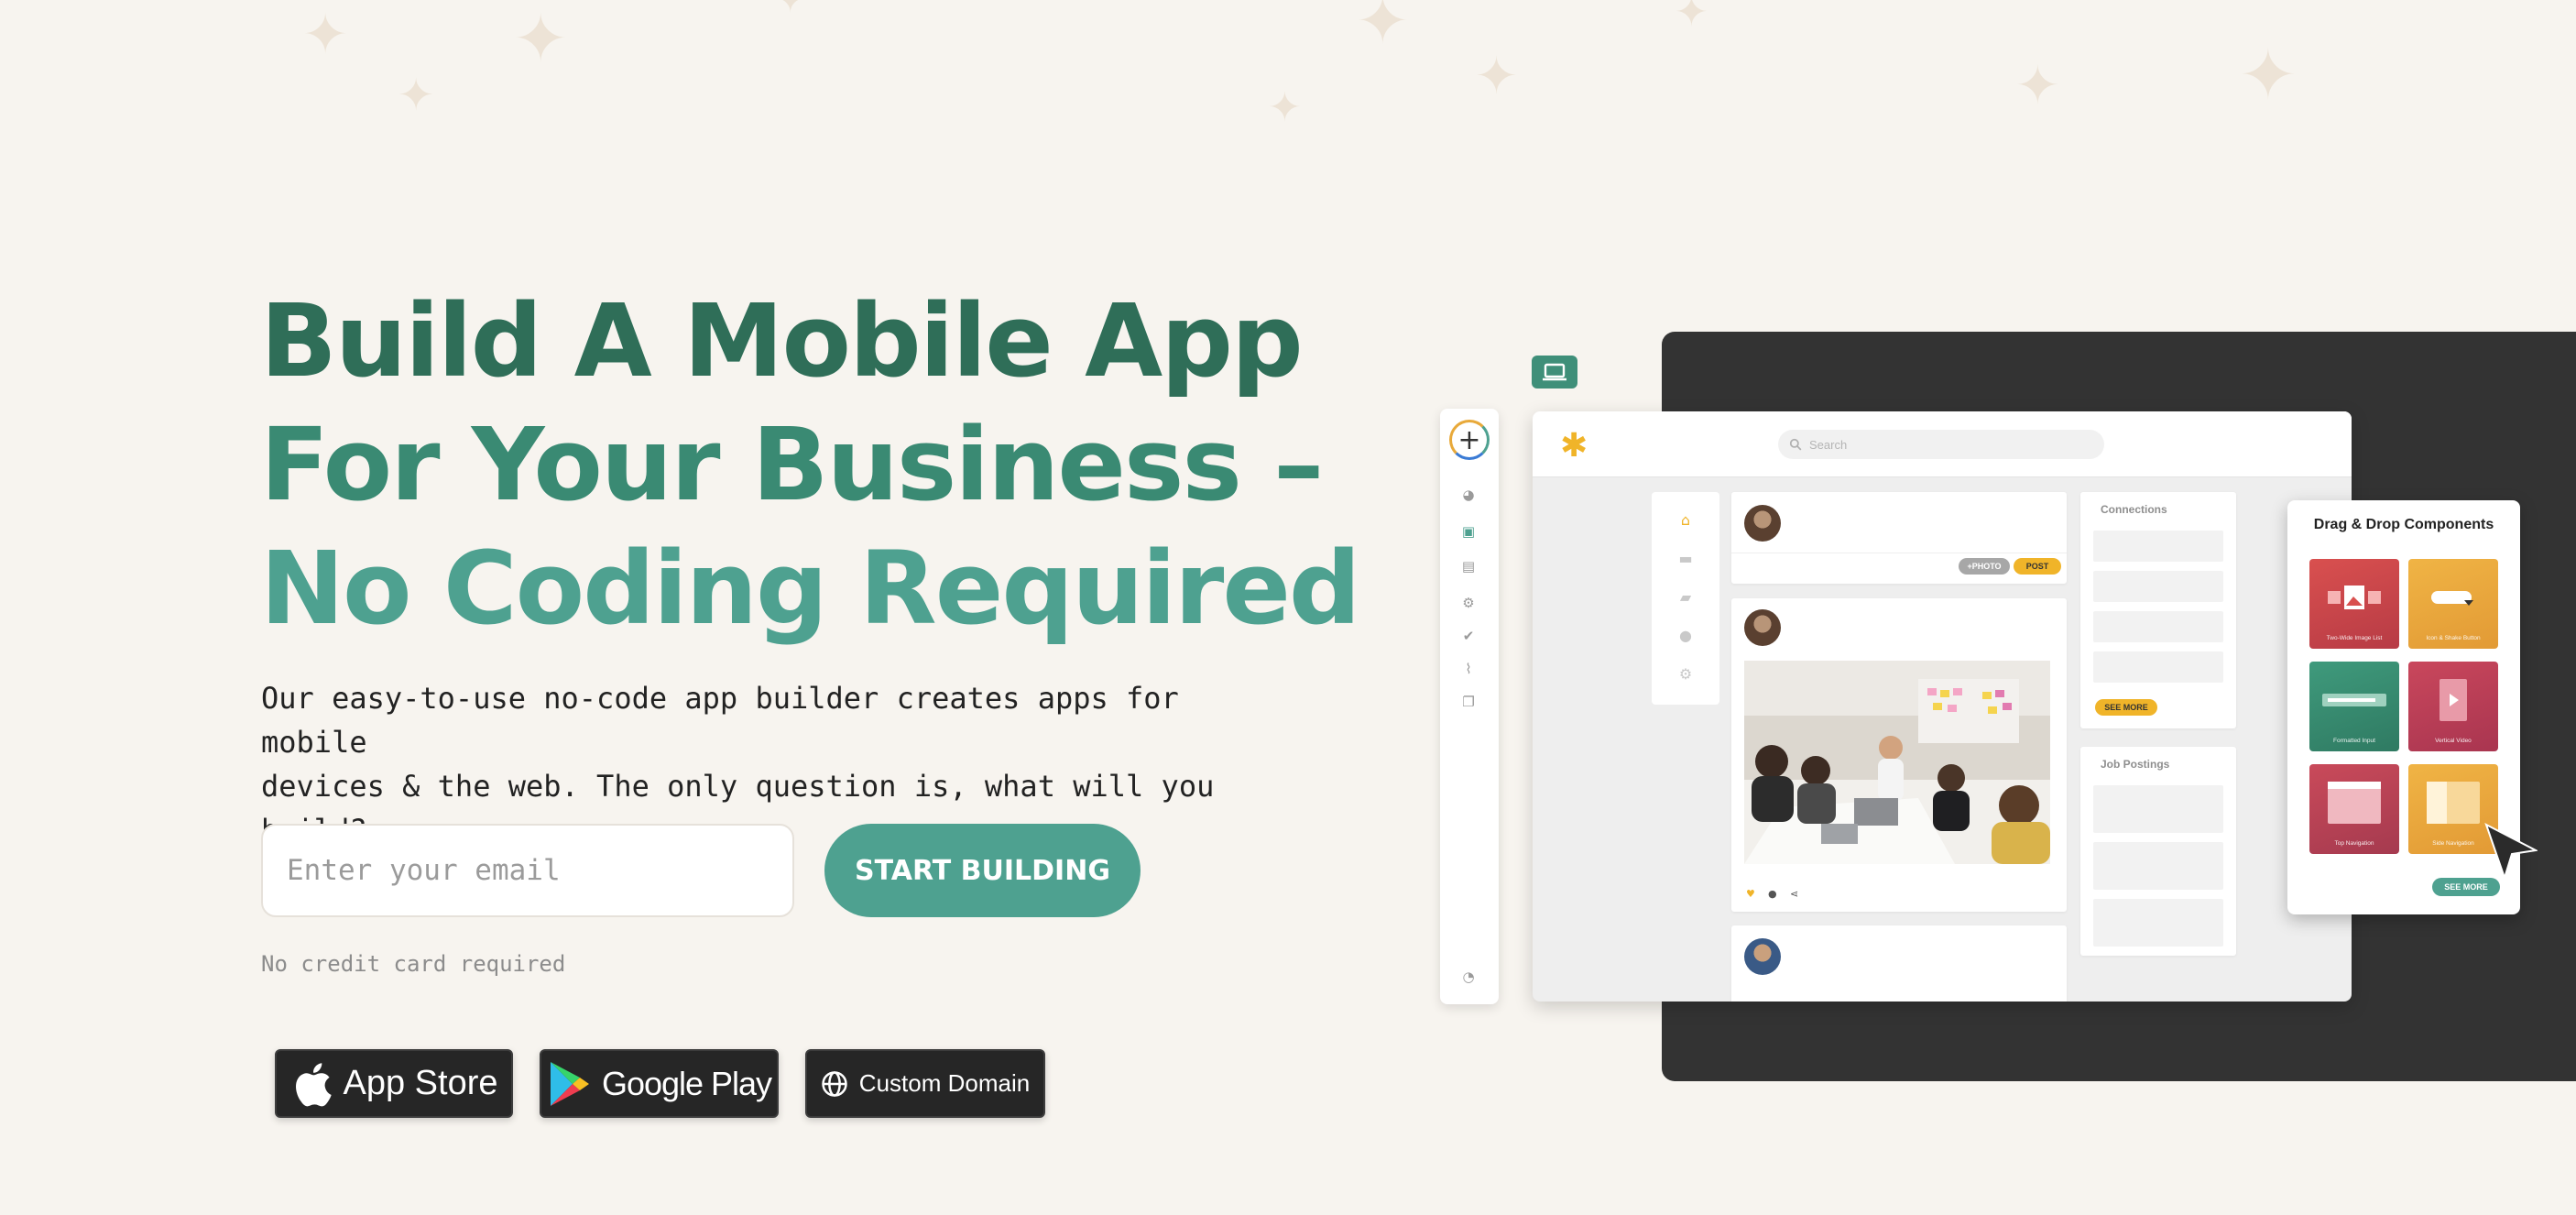 The height and width of the screenshot is (1215, 2576). I want to click on profile-icon: ●, so click(1686, 636).